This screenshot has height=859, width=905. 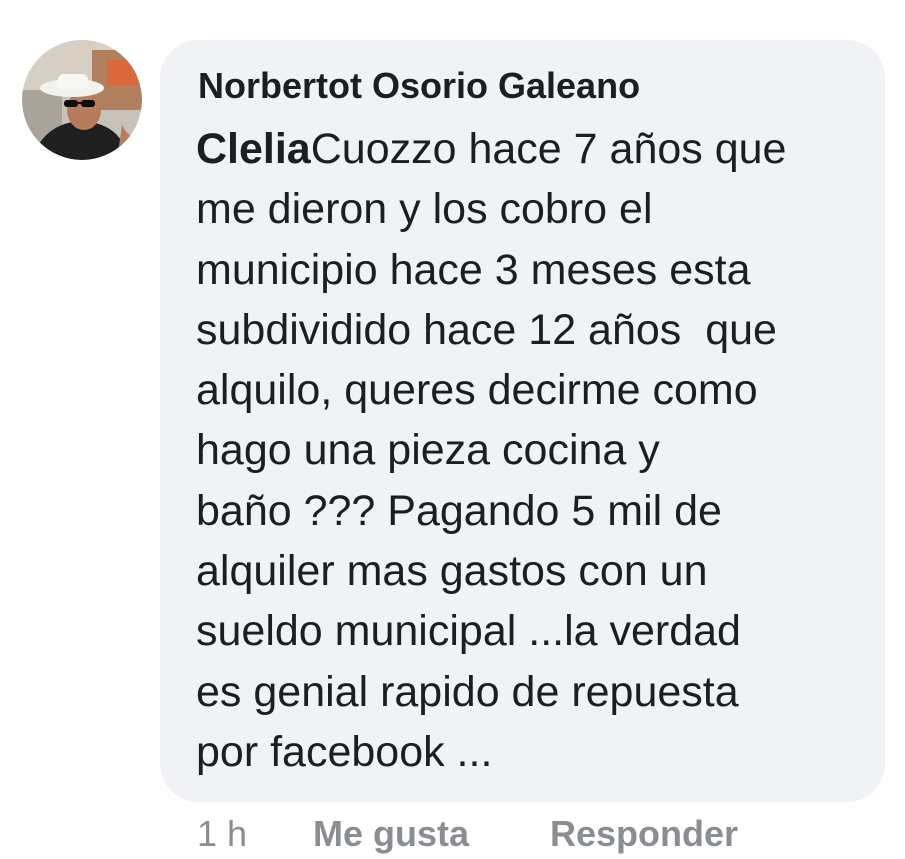 I want to click on comment-author-name: Norbertot Osorio Galeano, so click(x=419, y=86).